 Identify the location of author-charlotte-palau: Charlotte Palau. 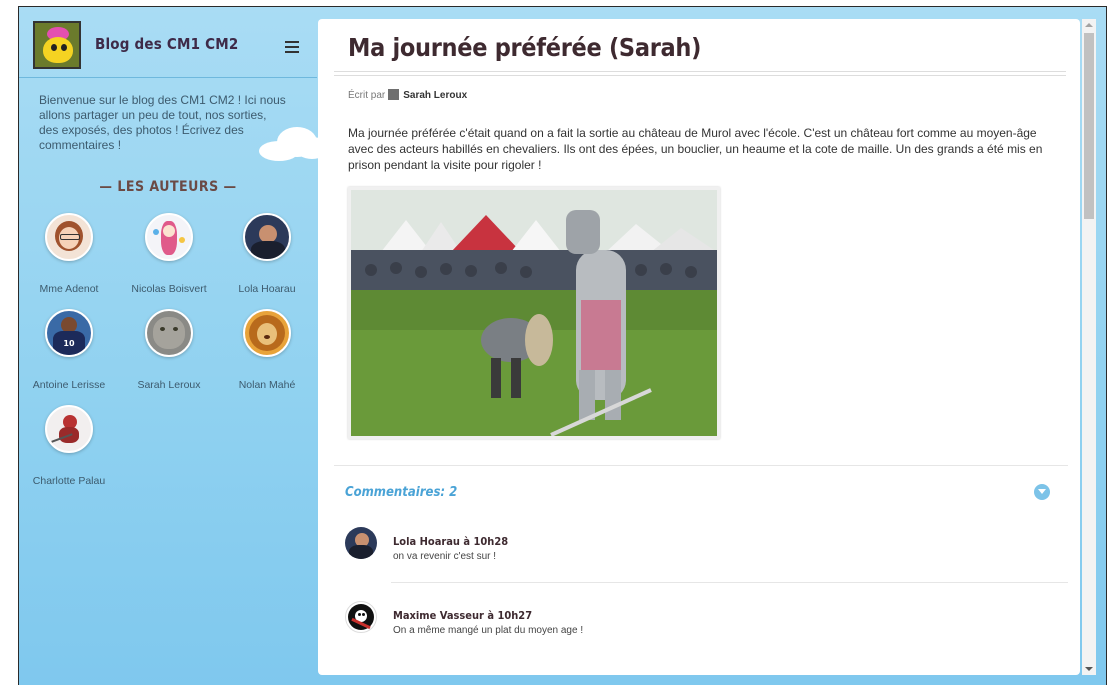
(69, 446).